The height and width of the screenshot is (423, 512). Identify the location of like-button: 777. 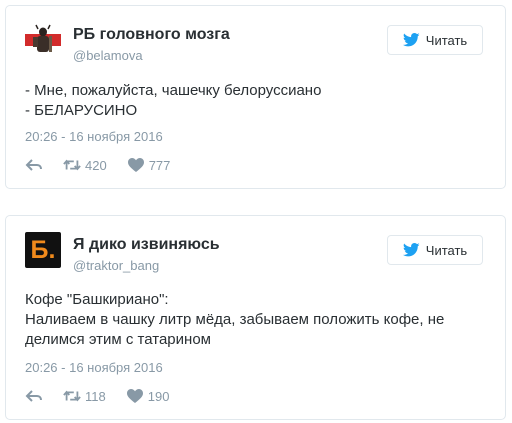
(149, 165).